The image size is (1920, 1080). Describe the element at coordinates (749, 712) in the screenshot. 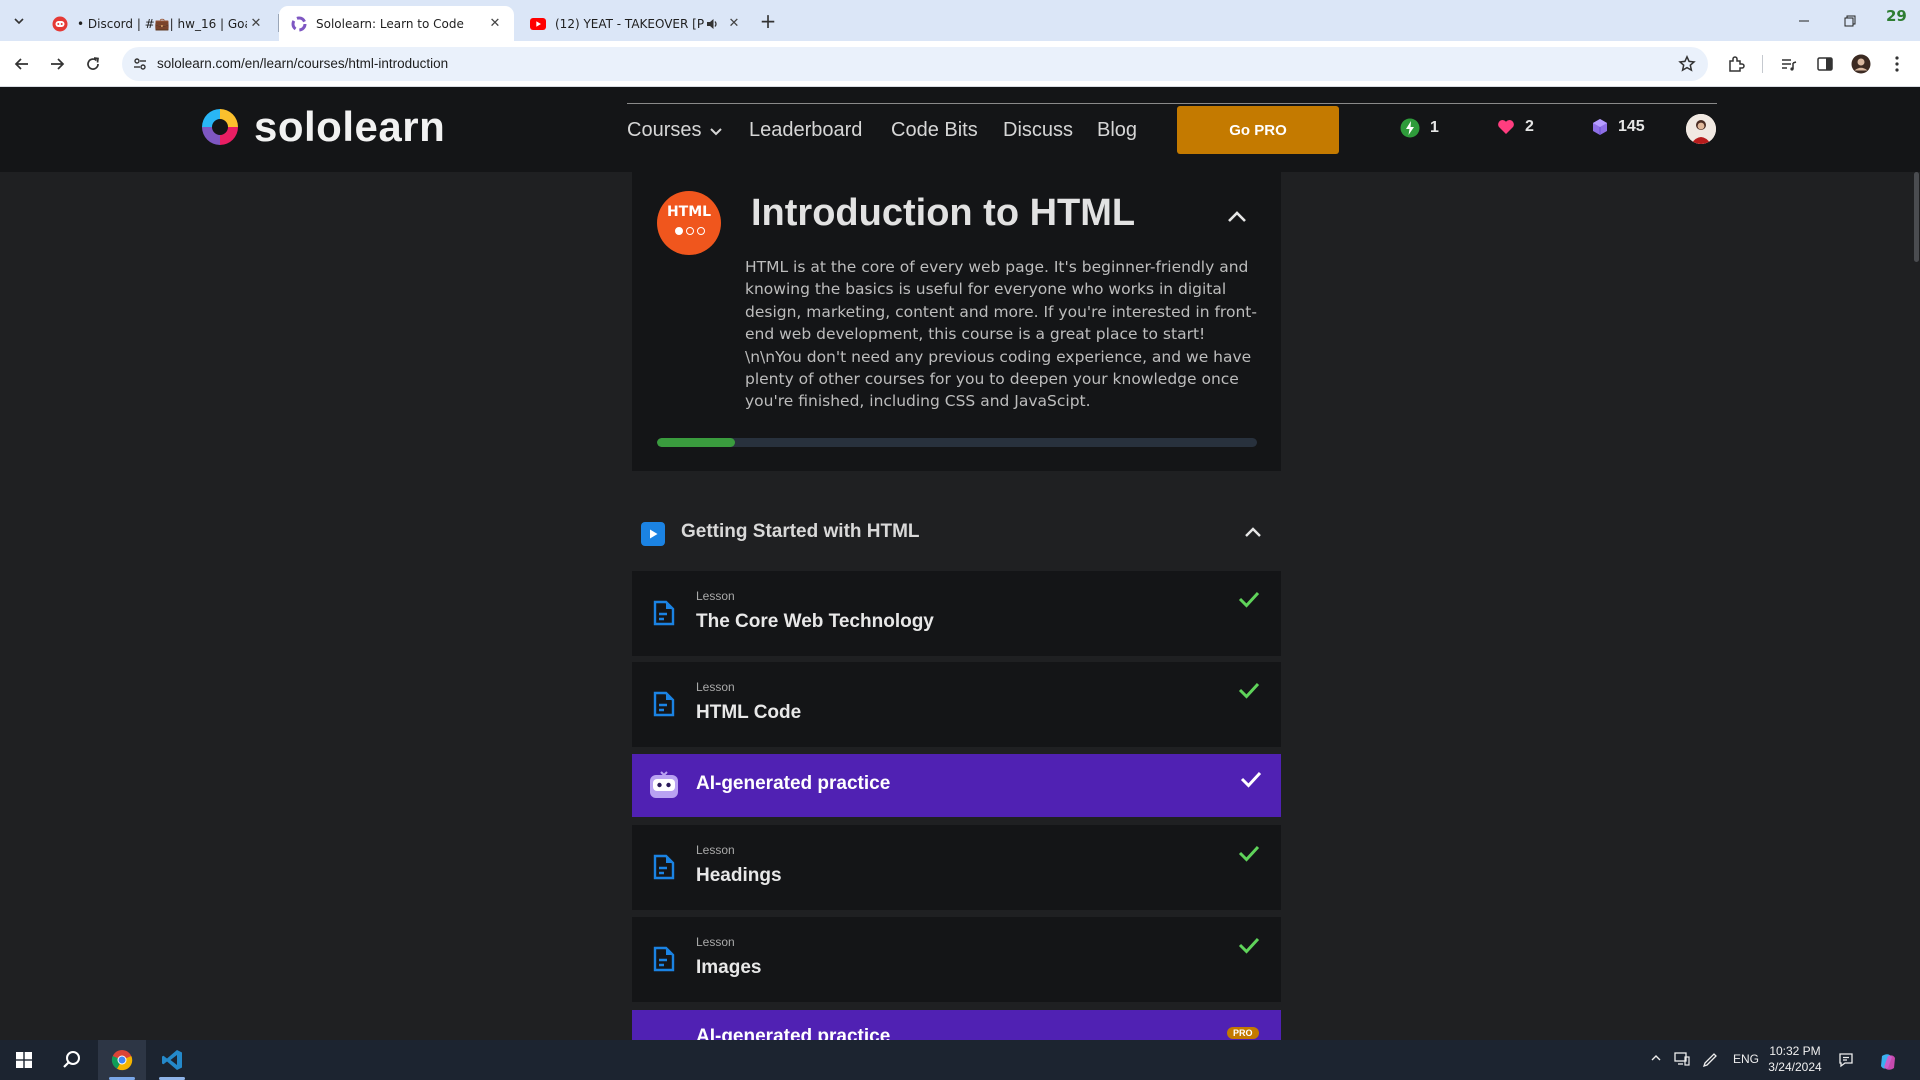

I see `lesson-title: HTML Code` at that location.